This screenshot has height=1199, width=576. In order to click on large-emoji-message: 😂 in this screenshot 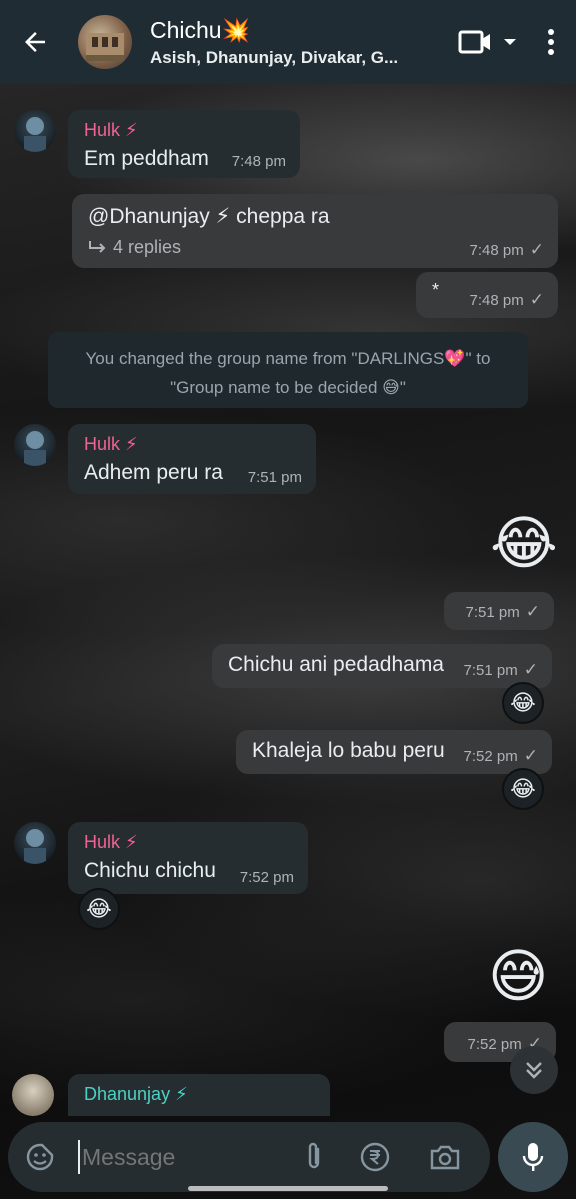, I will do `click(524, 544)`.